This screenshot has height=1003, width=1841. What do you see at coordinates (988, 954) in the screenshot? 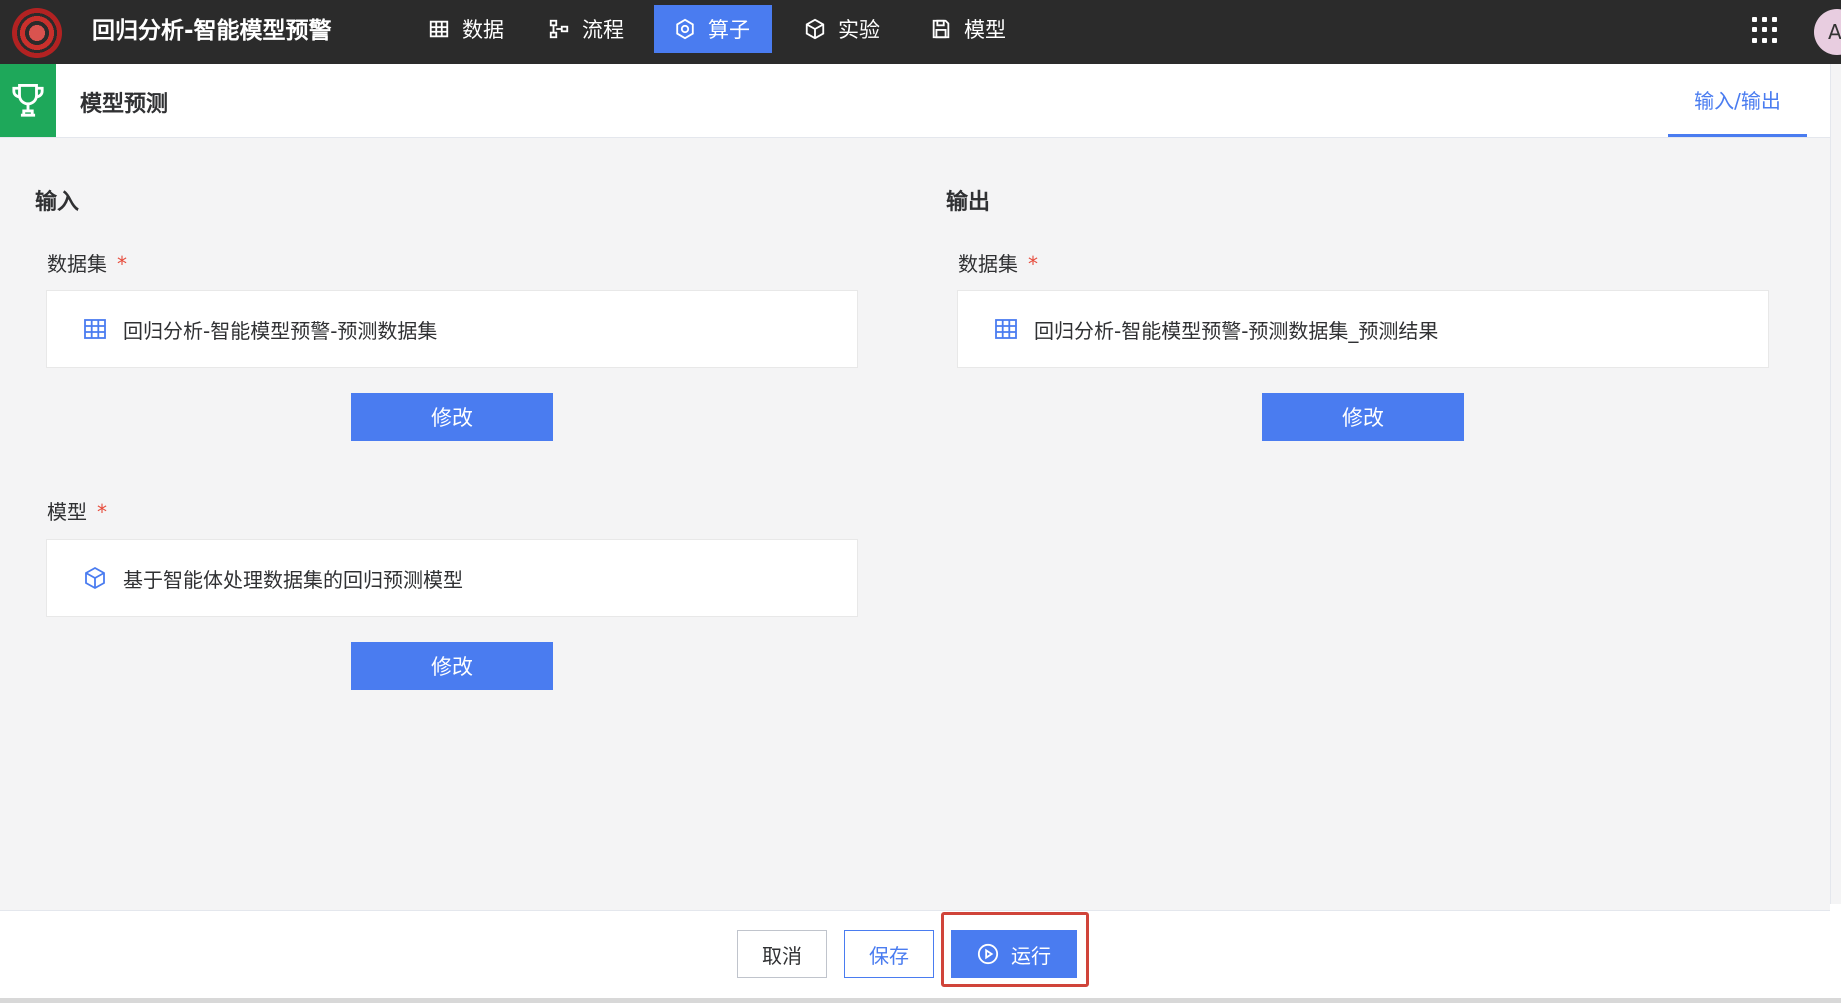
I see `play-circle-icon` at bounding box center [988, 954].